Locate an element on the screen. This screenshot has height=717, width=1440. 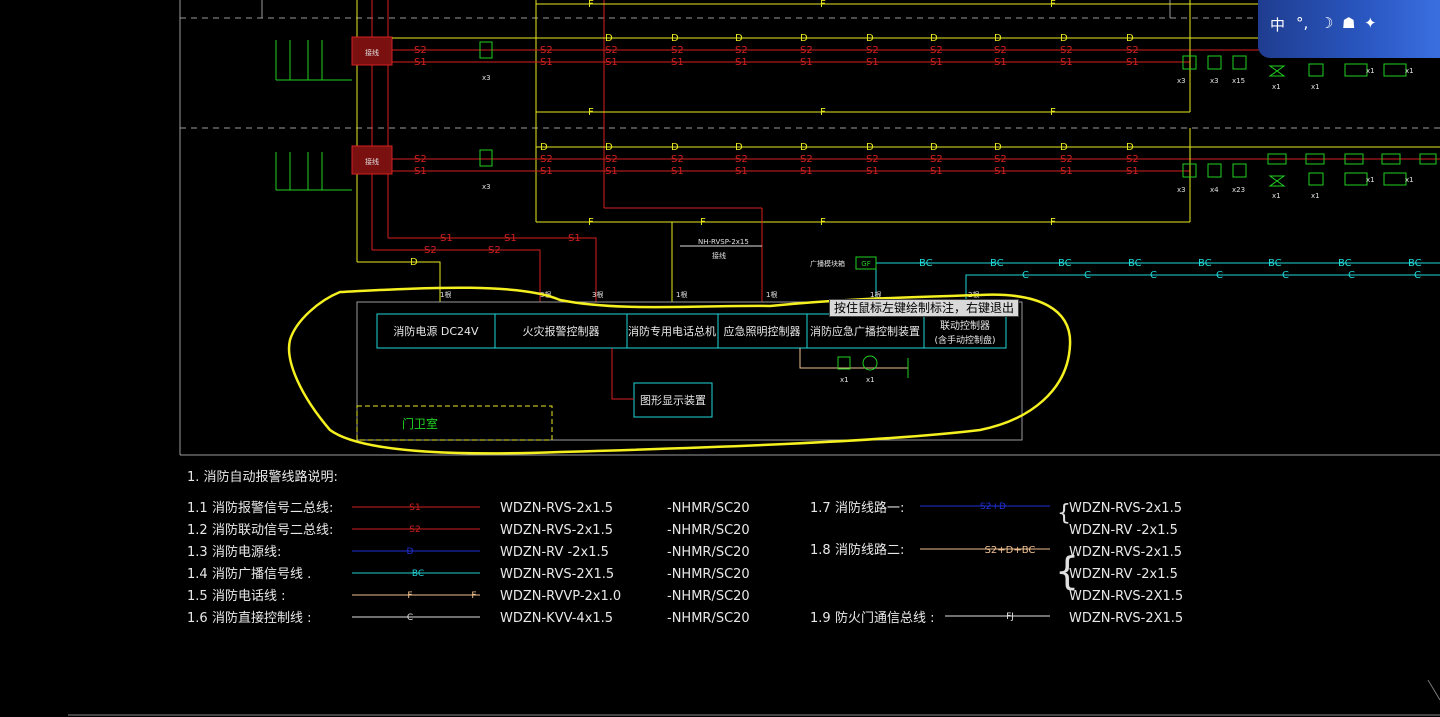
svg-text: 消防直接控制线 : is located at coordinates (262, 618).